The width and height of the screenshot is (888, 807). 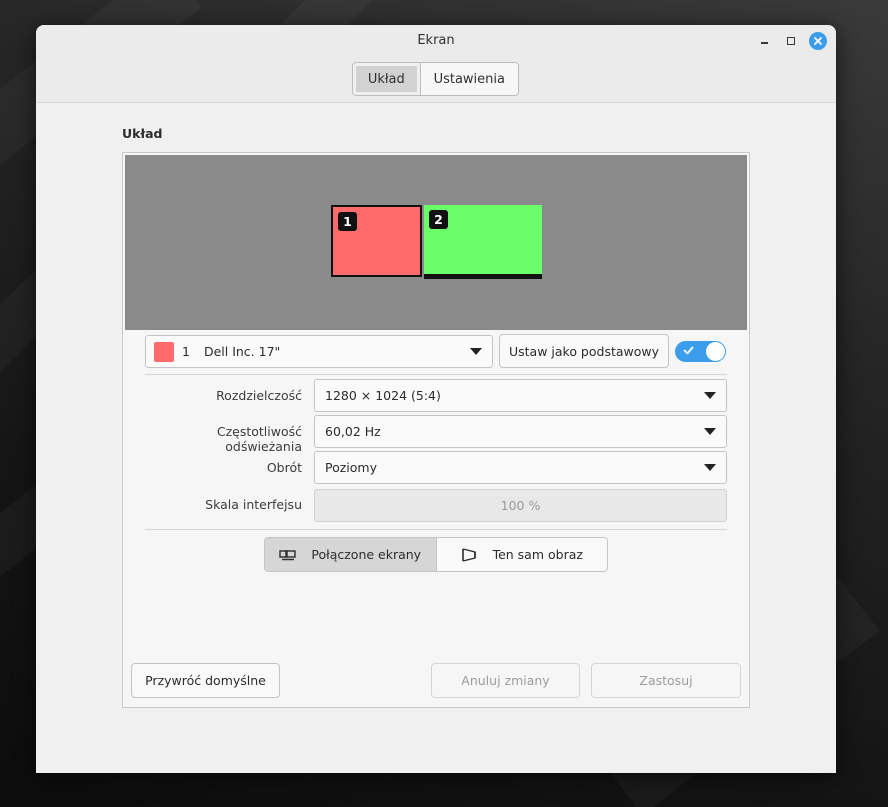 What do you see at coordinates (715, 351) in the screenshot?
I see `toggle-knob` at bounding box center [715, 351].